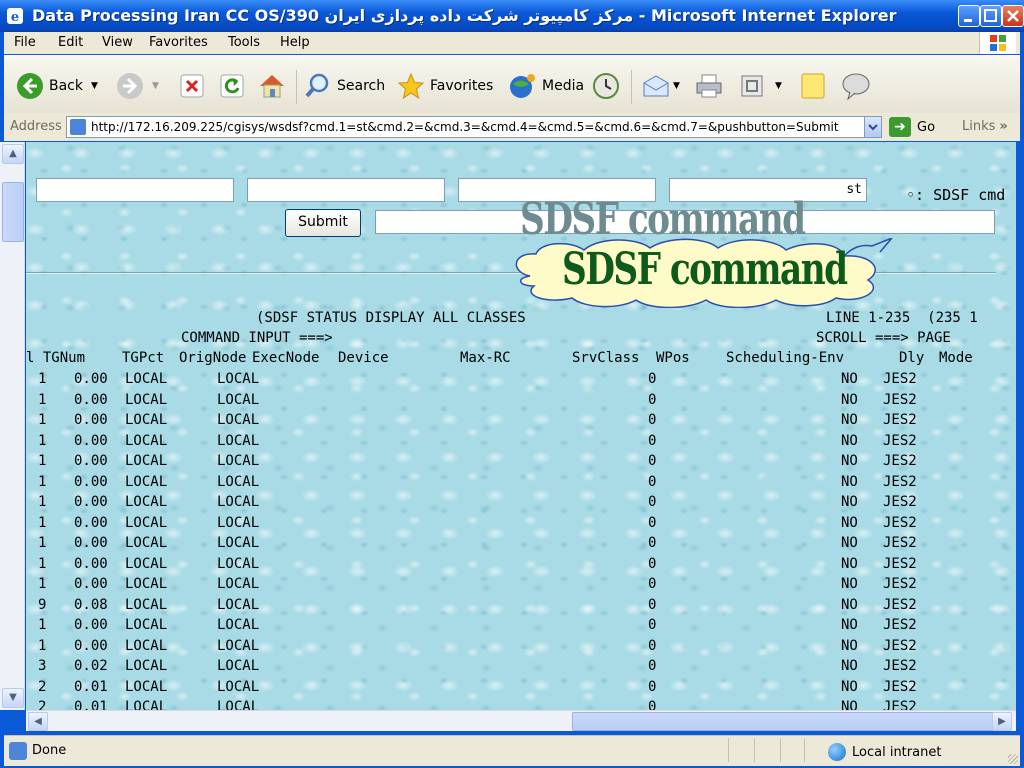  What do you see at coordinates (30, 86) in the screenshot?
I see `back-arrow-icon` at bounding box center [30, 86].